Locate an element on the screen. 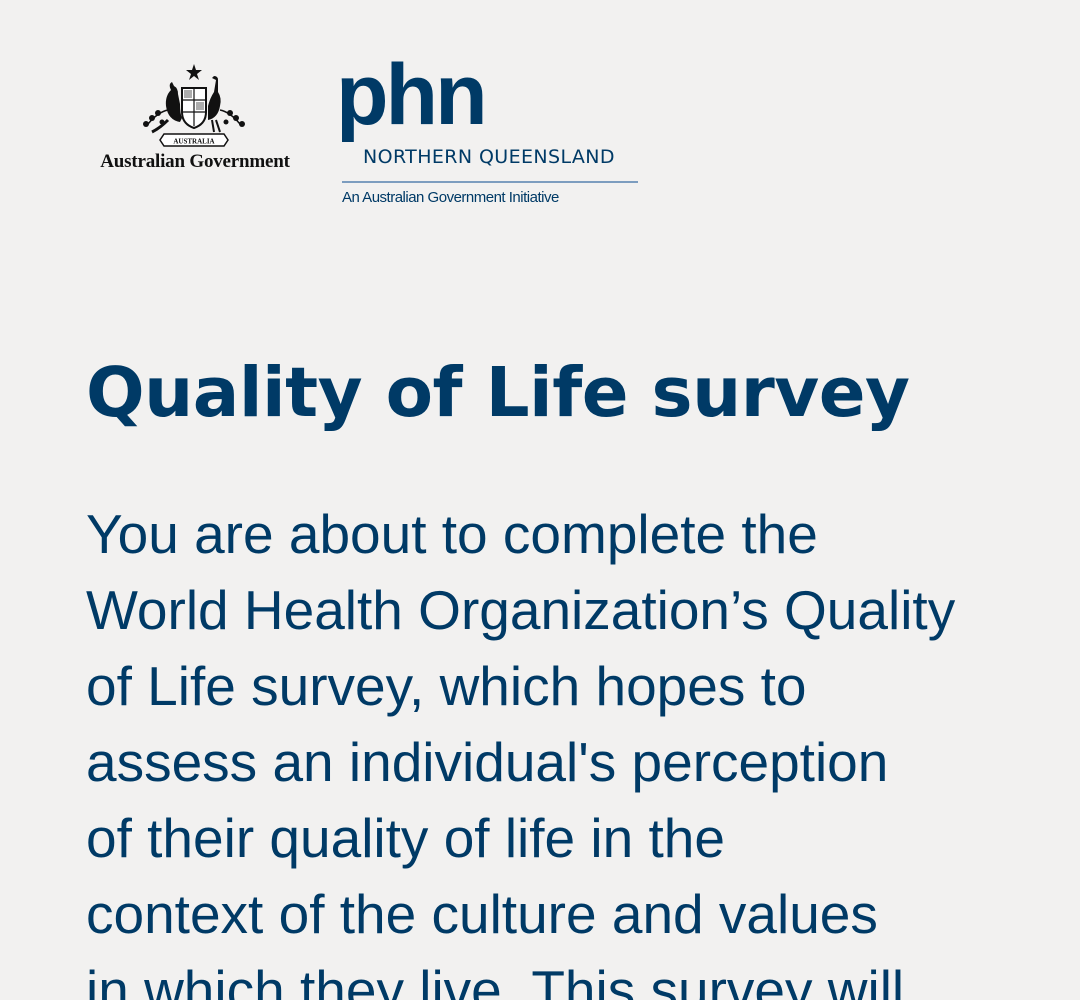 This screenshot has width=1080, height=1000. phn-wordmark: phn is located at coordinates (412, 95).